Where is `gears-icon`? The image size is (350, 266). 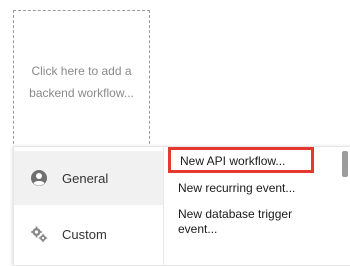
gears-icon is located at coordinates (39, 234).